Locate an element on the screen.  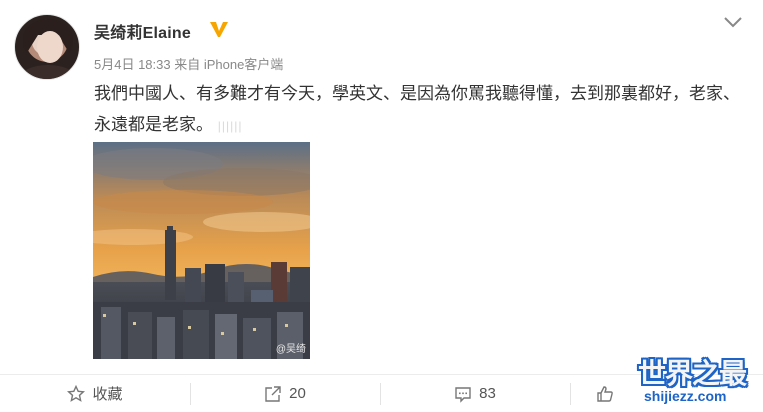
repost-button: 20 is located at coordinates (285, 393).